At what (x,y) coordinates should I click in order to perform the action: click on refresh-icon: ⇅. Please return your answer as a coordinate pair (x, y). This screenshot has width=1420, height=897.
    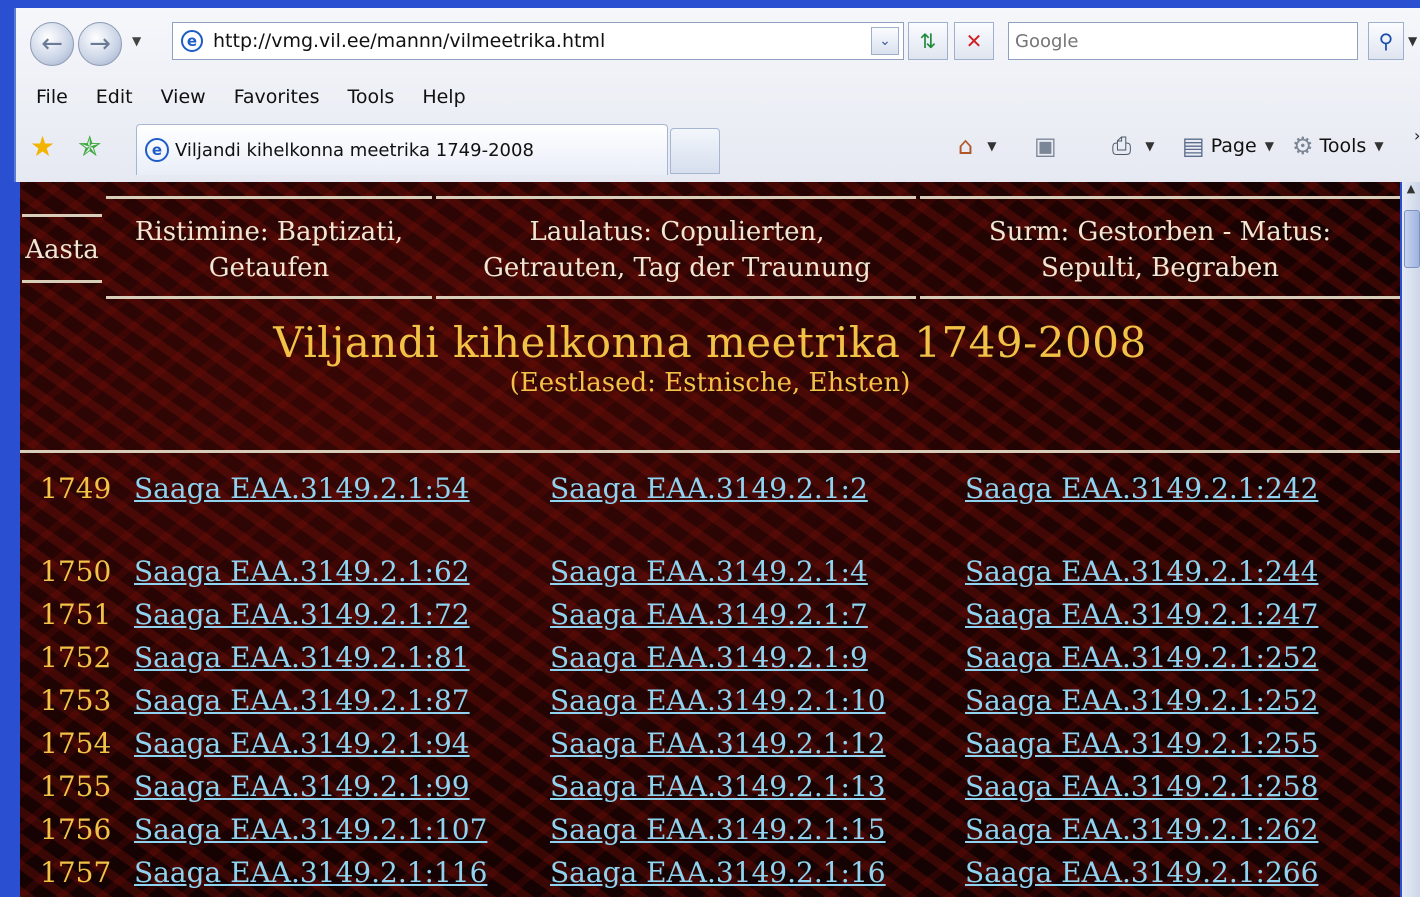
    Looking at the image, I should click on (928, 41).